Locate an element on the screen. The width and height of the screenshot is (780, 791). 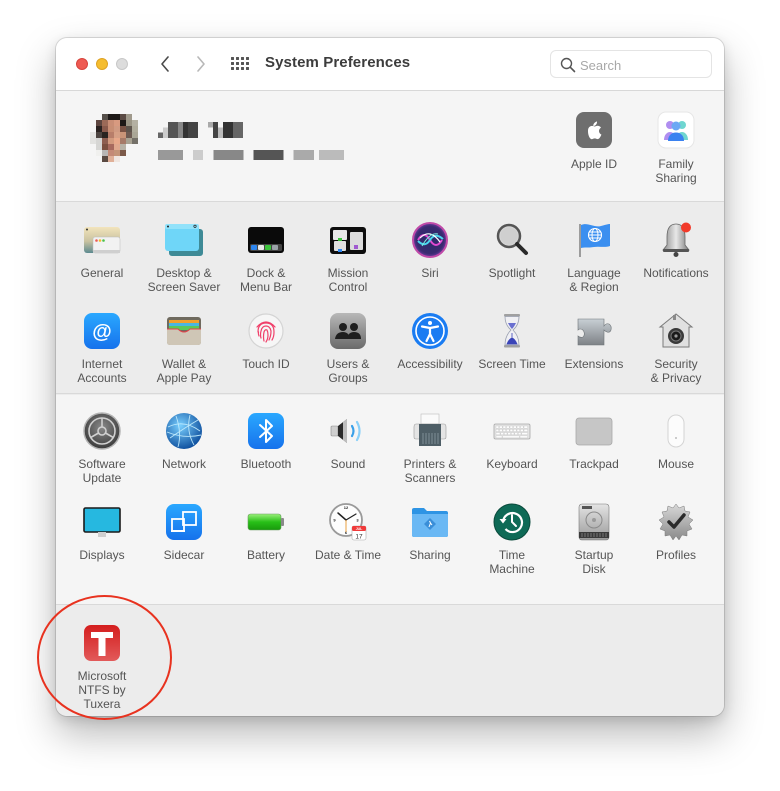
pane-label: Spotlight is located at coordinates (512, 273).